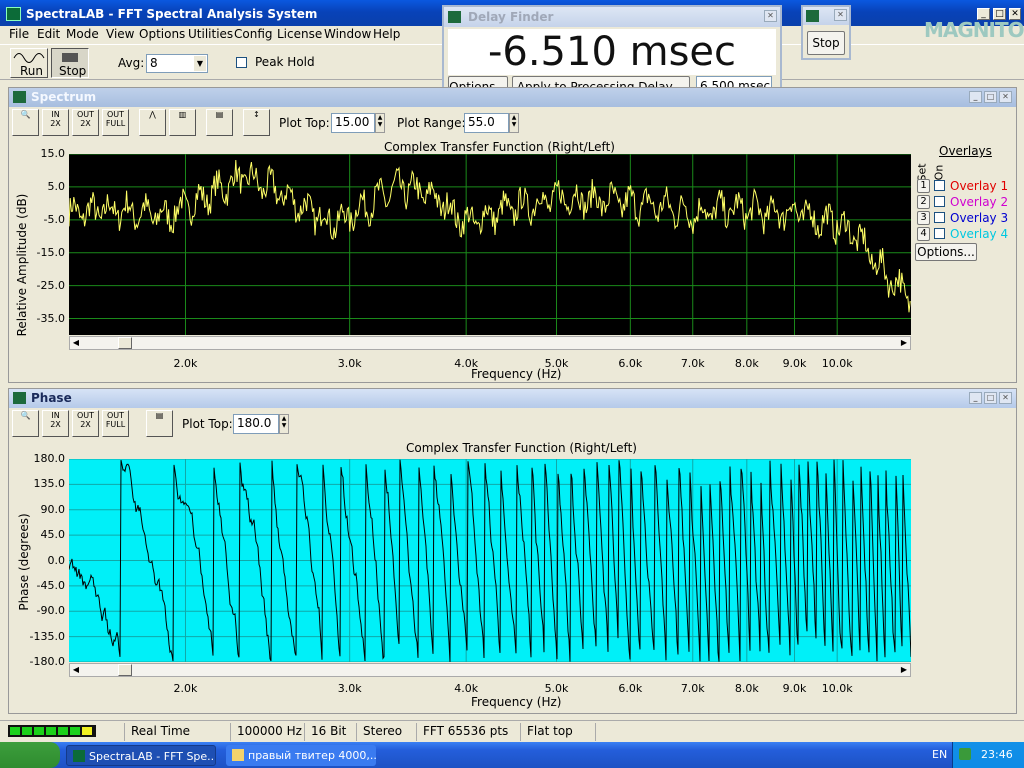 This screenshot has width=1024, height=768. What do you see at coordinates (120, 34) in the screenshot?
I see `menu-view: View` at bounding box center [120, 34].